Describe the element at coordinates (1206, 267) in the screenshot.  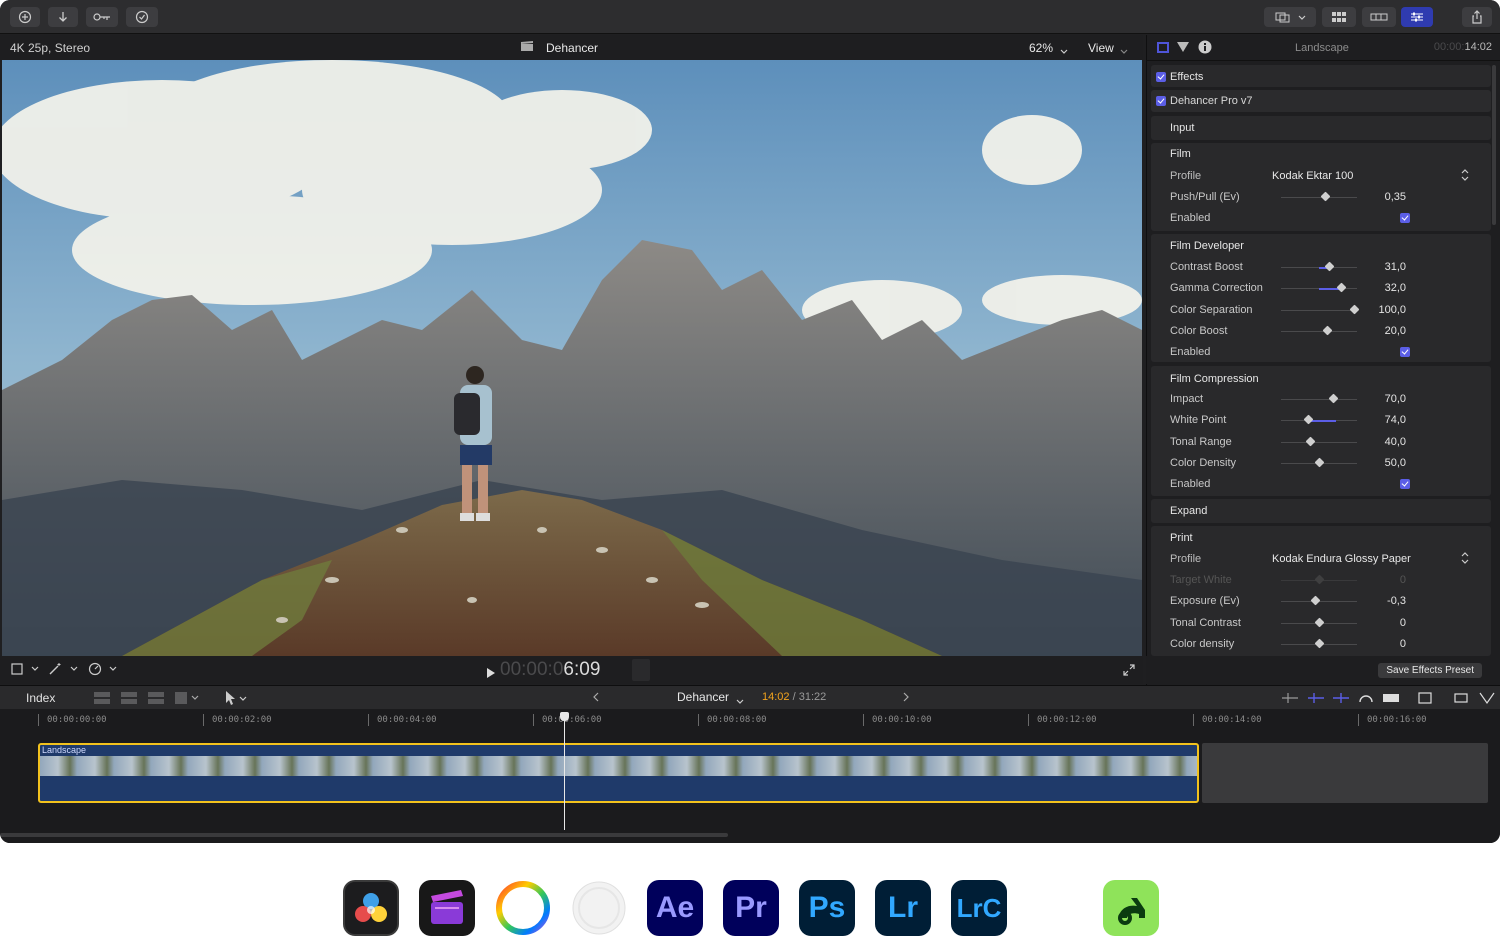
I see `param-label: Contrast Boost` at that location.